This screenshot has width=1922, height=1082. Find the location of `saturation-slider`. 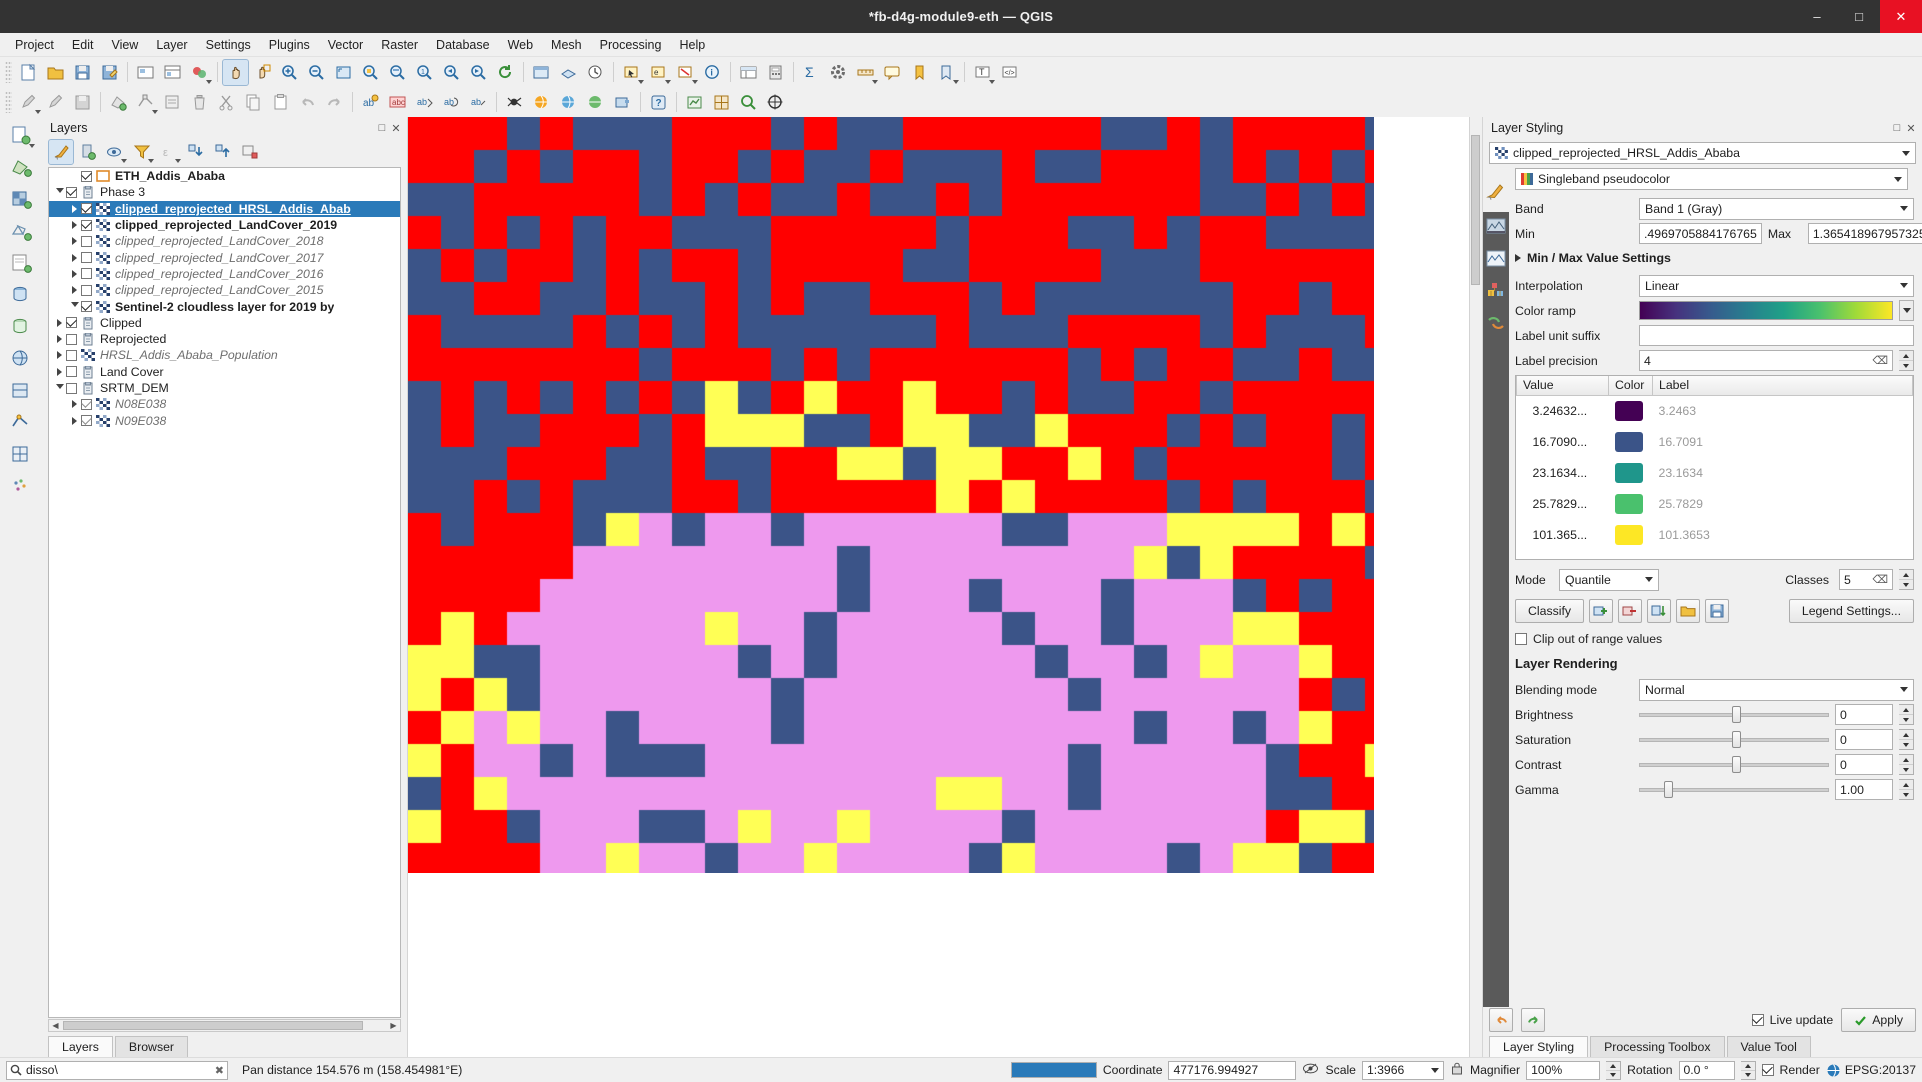

saturation-slider is located at coordinates (1734, 739).